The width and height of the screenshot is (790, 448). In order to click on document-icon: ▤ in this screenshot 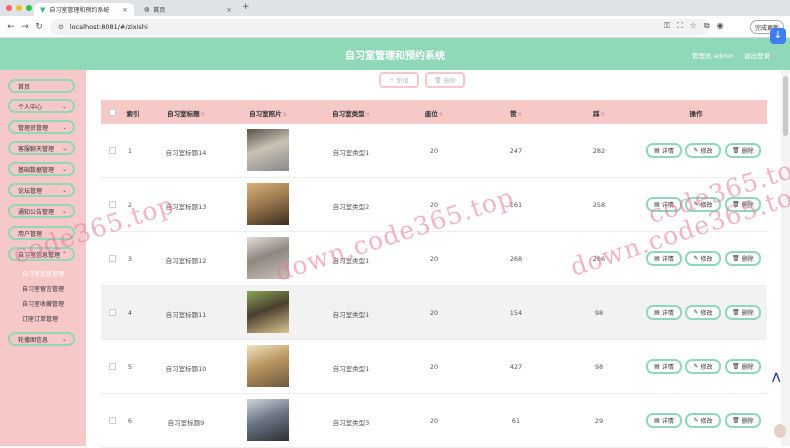, I will do `click(657, 420)`.